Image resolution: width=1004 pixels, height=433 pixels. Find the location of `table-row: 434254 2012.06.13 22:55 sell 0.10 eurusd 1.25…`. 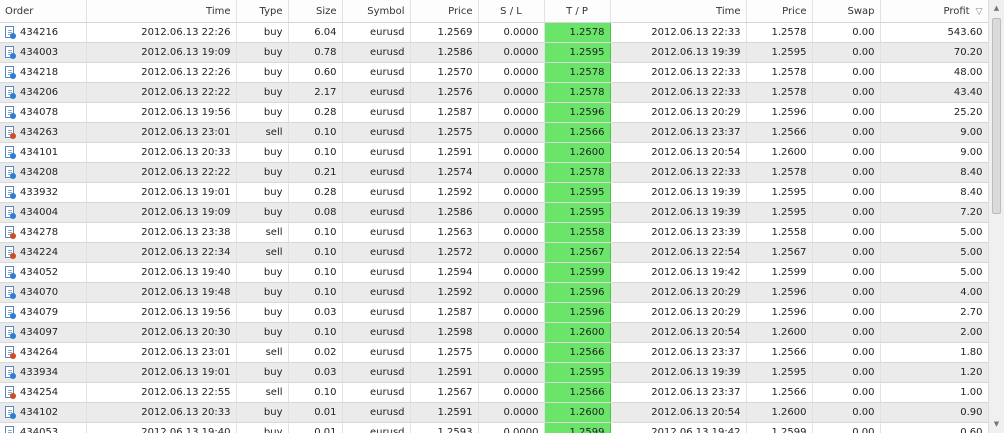

table-row: 434254 2012.06.13 22:55 sell 0.10 eurusd 1.25… is located at coordinates (494, 392).